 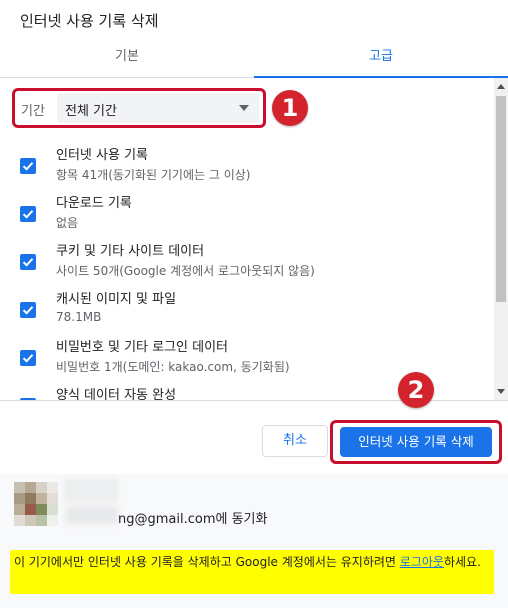 I want to click on sign-out-link: 로그아웃, so click(x=422, y=562).